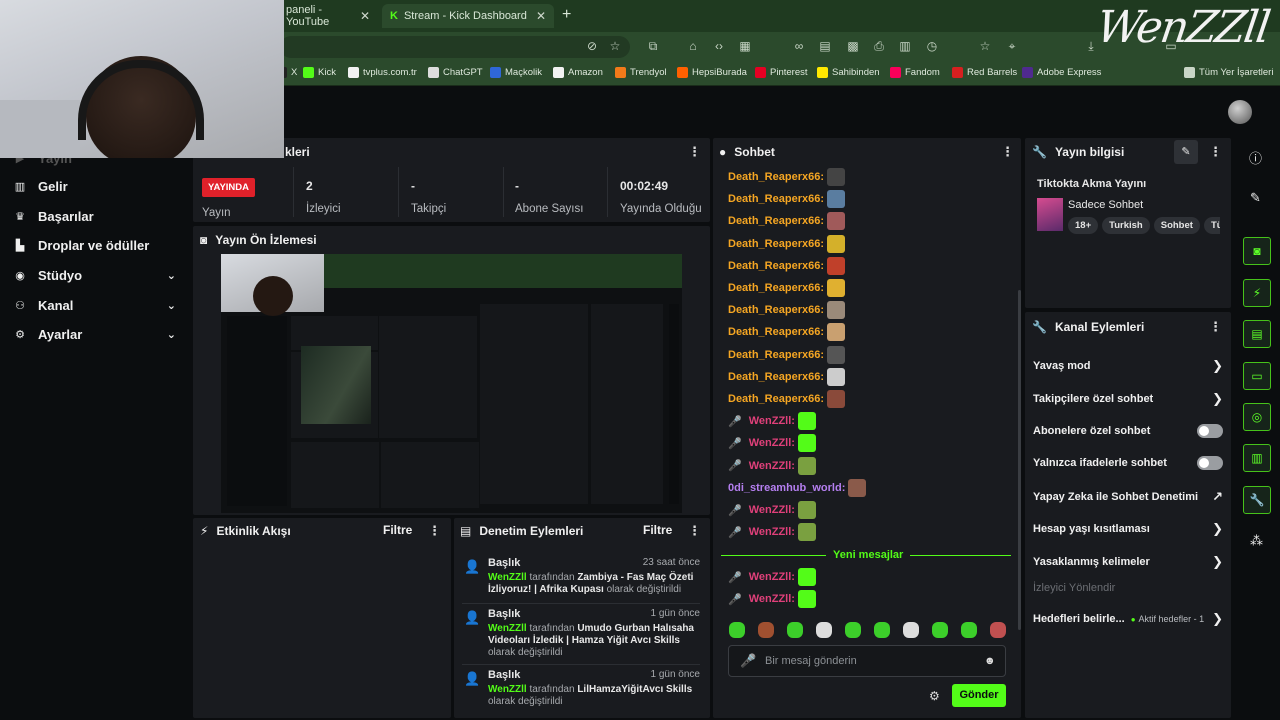  I want to click on bookmark-item: ChatGPT, so click(455, 72).